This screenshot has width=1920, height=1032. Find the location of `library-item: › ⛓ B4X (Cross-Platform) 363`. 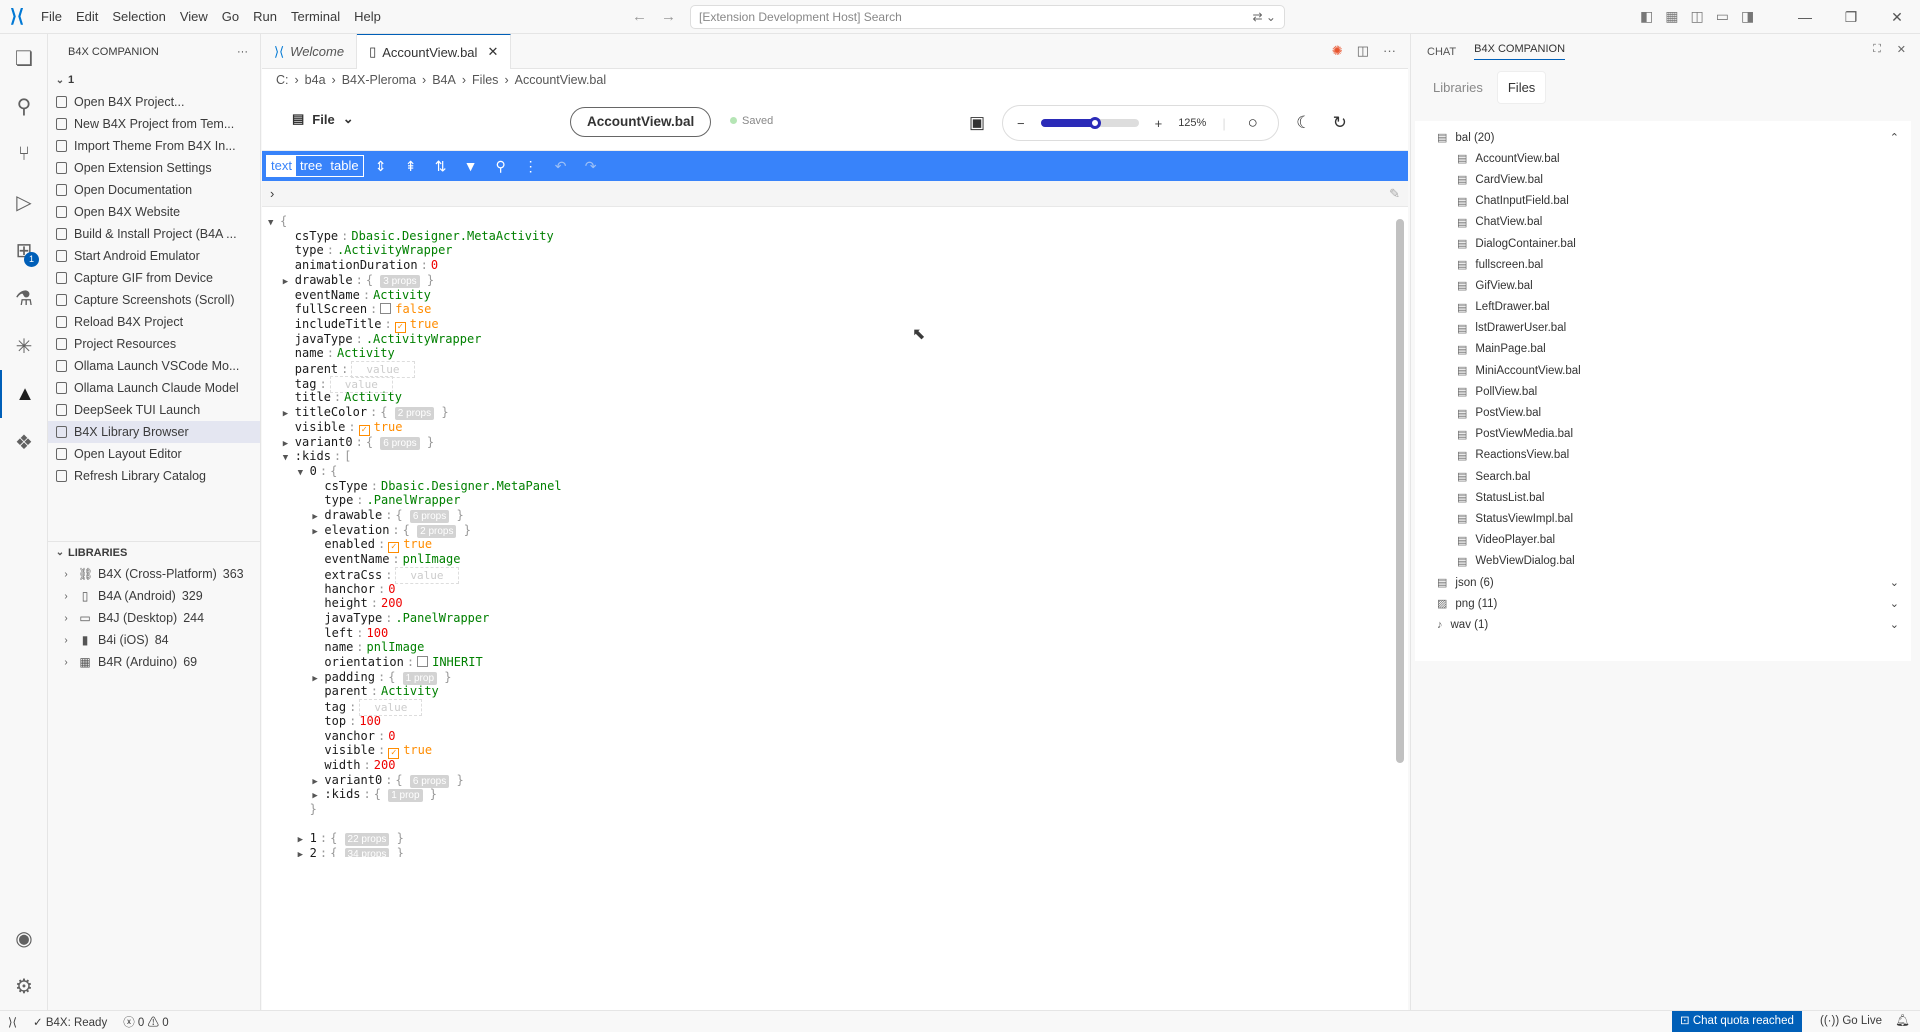

library-item: › ⛓ B4X (Cross-Platform) 363 is located at coordinates (154, 574).